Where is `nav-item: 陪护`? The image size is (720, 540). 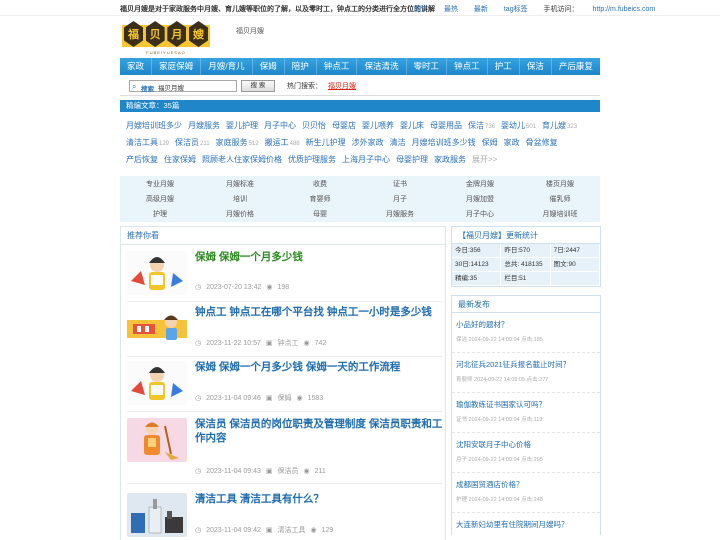
nav-item: 陪护 is located at coordinates (301, 66).